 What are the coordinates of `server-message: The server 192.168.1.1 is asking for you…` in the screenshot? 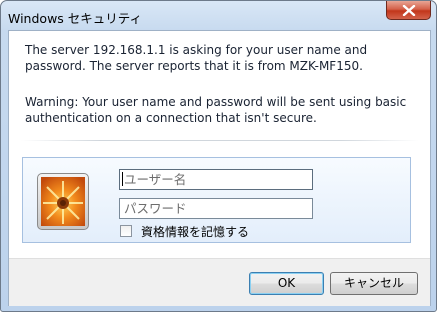 It's located at (196, 58).